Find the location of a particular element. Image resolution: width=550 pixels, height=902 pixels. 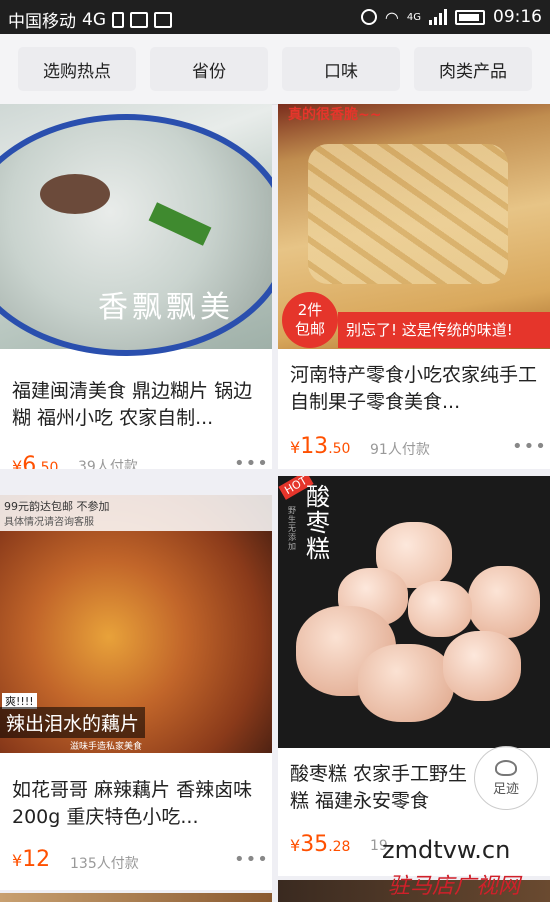

filter-province: 省份 is located at coordinates (209, 69).